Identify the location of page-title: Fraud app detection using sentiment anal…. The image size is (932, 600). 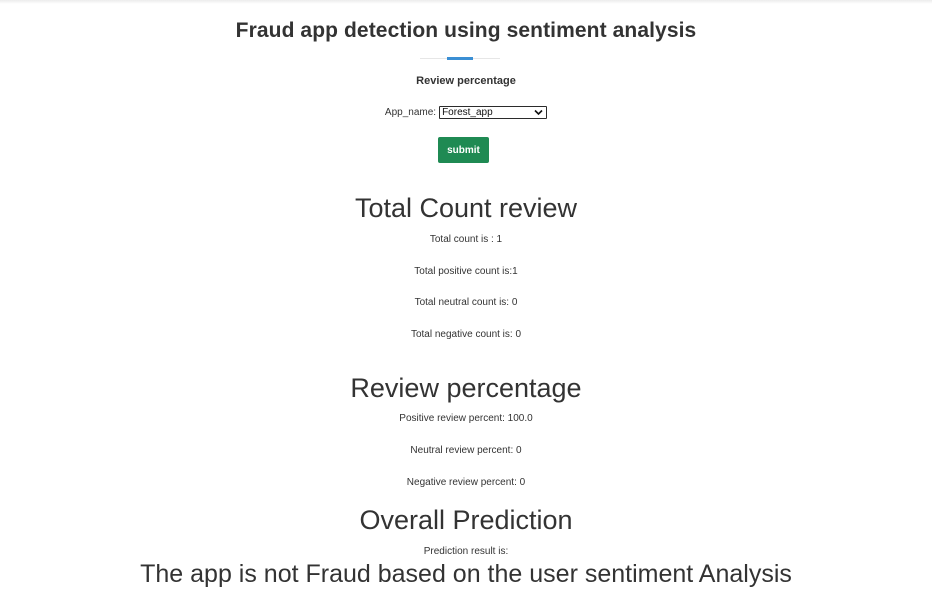
(466, 30).